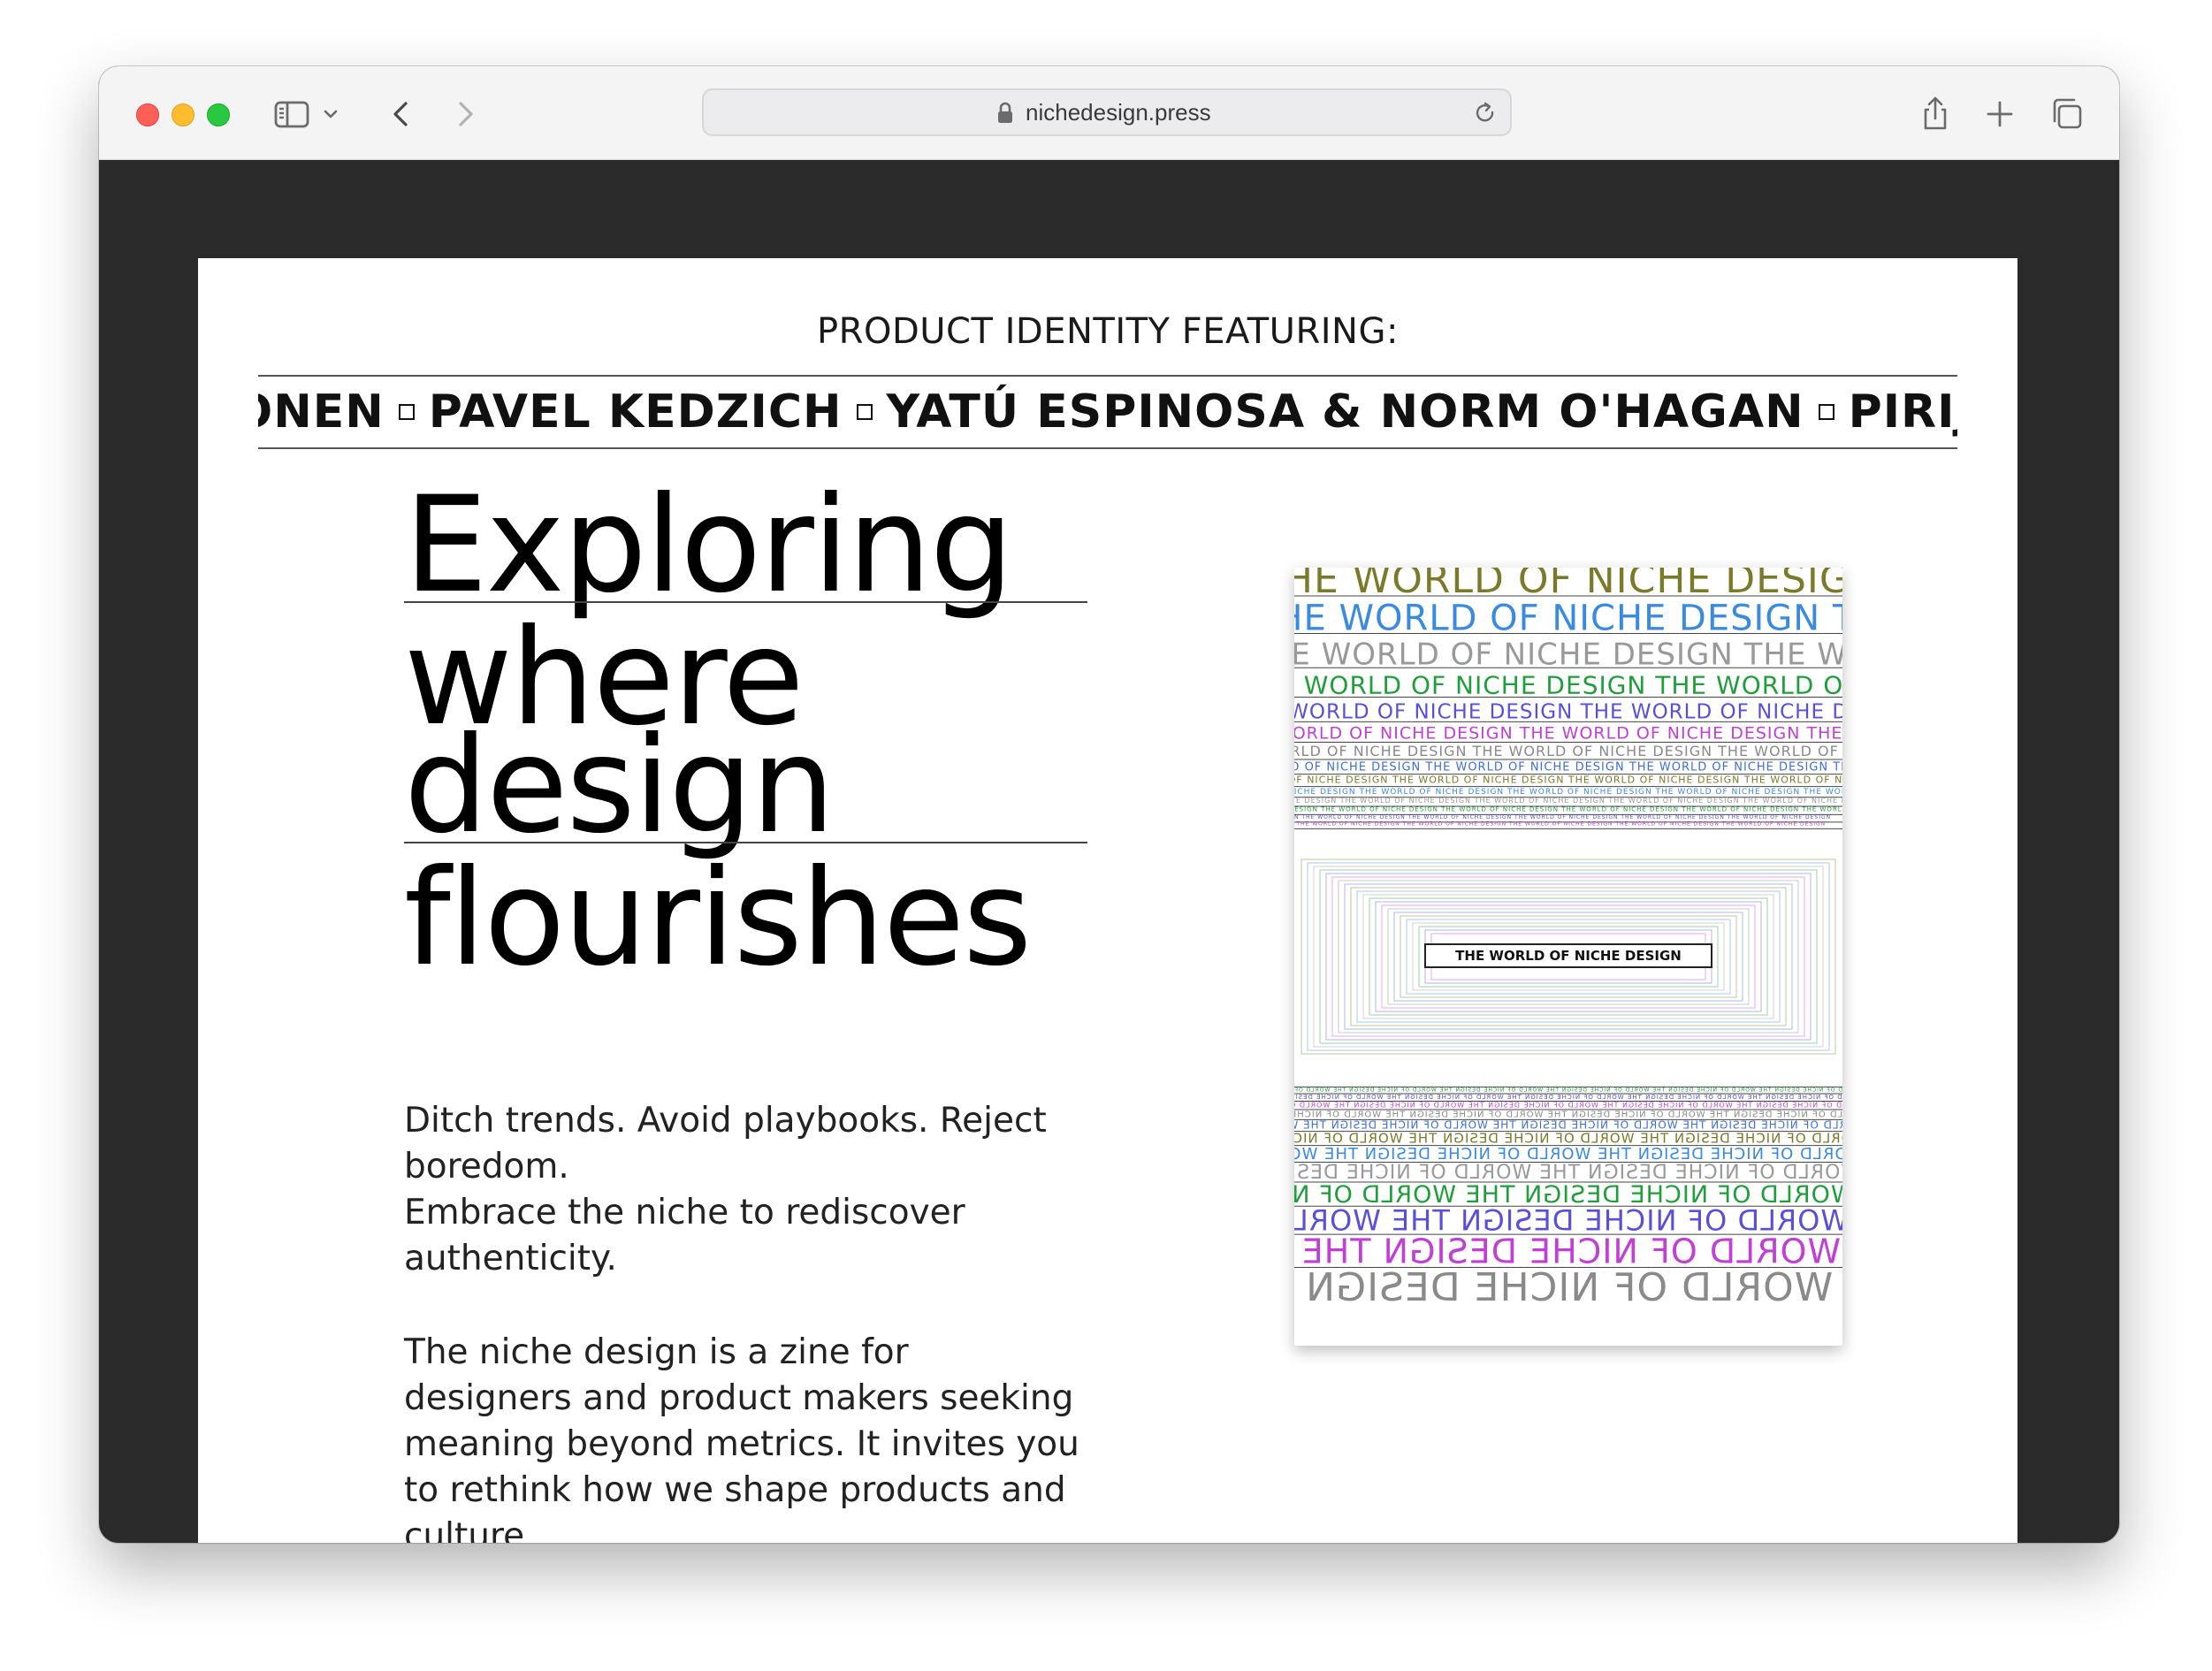 This screenshot has height=1671, width=2212. I want to click on paragraph-line: meaning beyond metrics. It invites you, so click(741, 1444).